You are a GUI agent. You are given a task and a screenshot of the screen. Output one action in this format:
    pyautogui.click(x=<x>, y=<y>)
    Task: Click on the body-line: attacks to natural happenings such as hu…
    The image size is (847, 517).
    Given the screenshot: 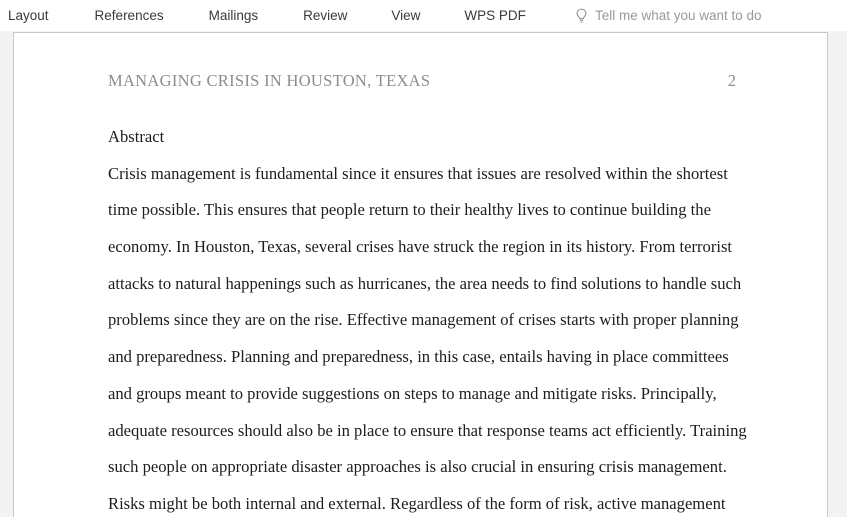 What is the action you would take?
    pyautogui.click(x=425, y=283)
    